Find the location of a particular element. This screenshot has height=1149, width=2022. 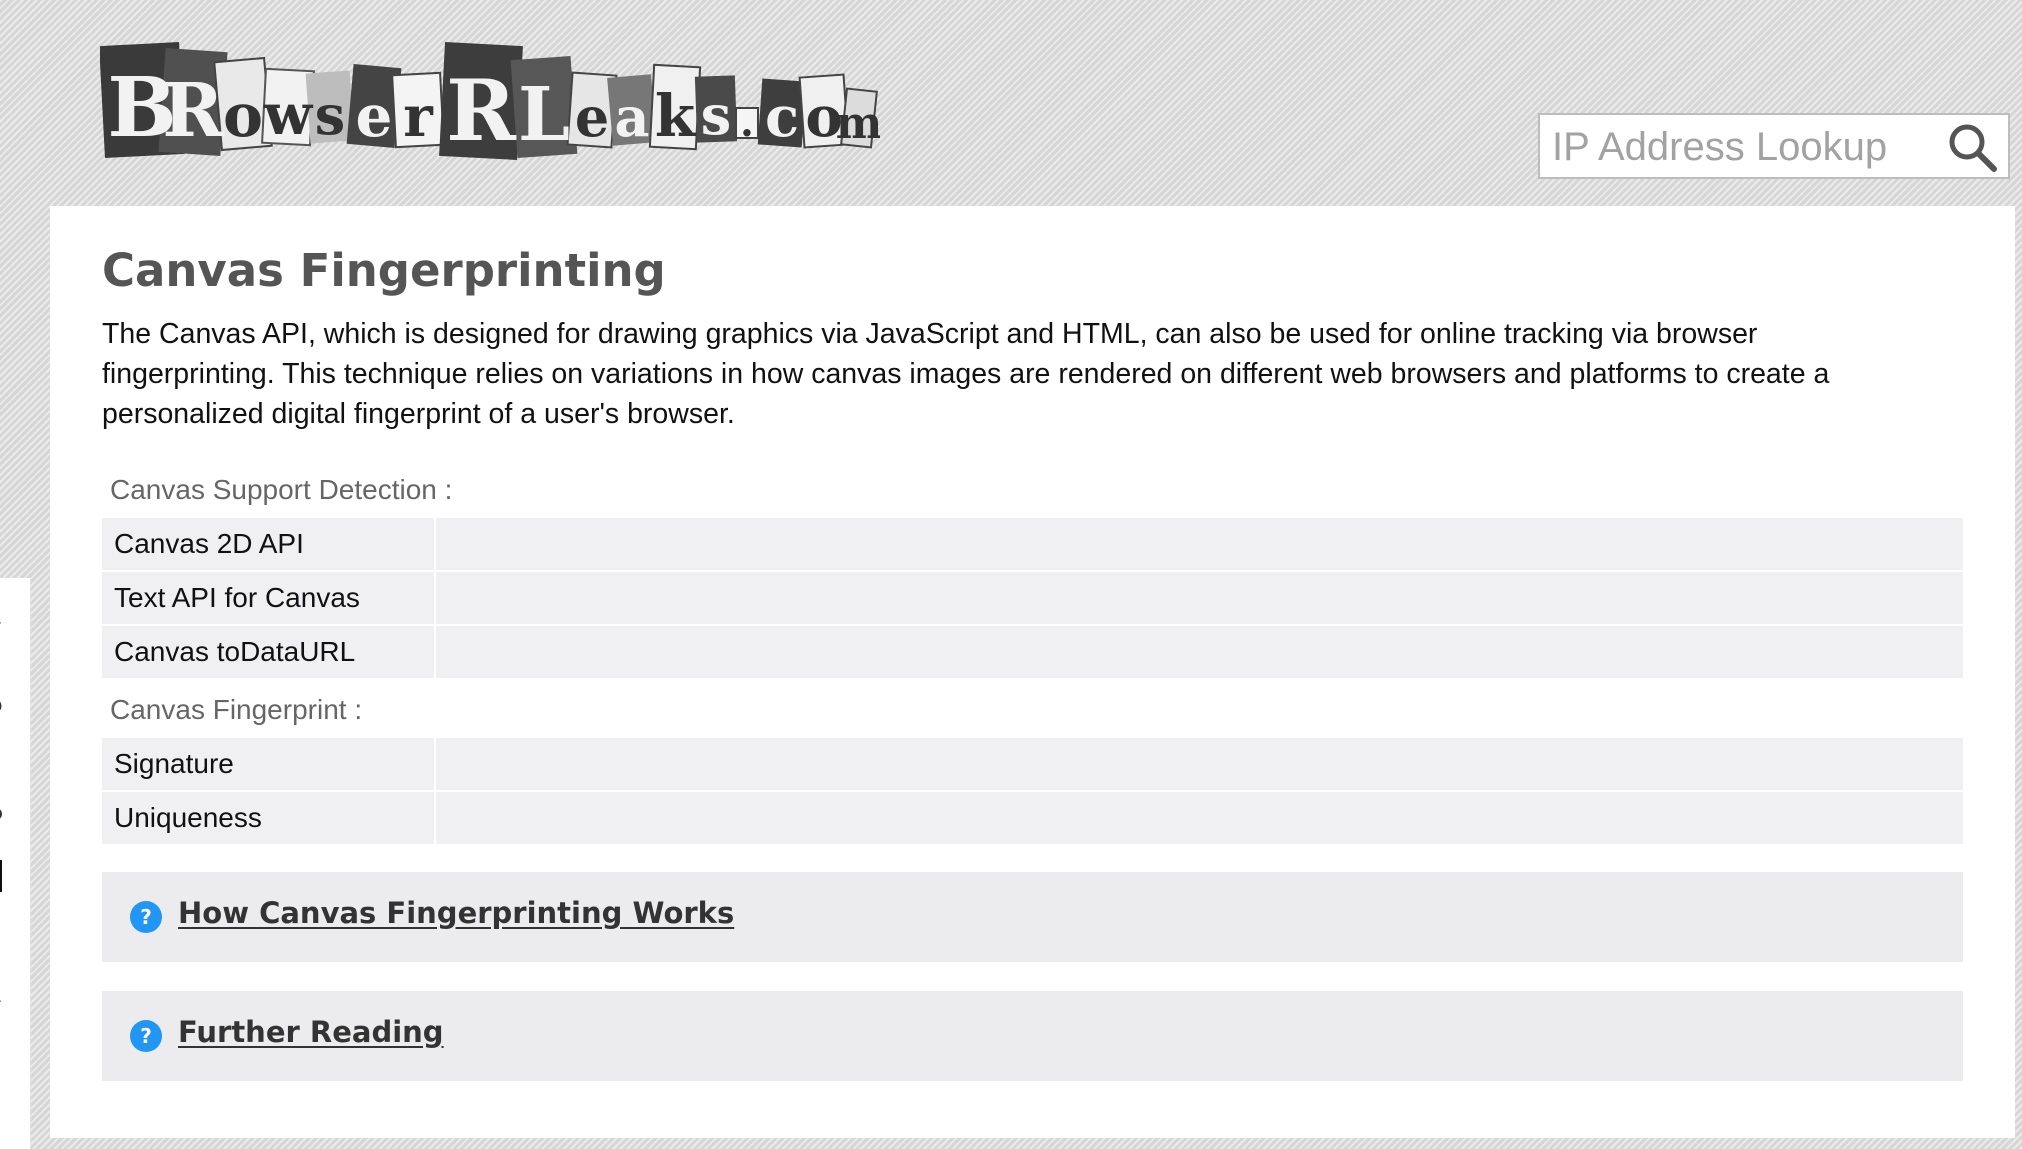

table-row: Canvas 2D API is located at coordinates (1032, 544).